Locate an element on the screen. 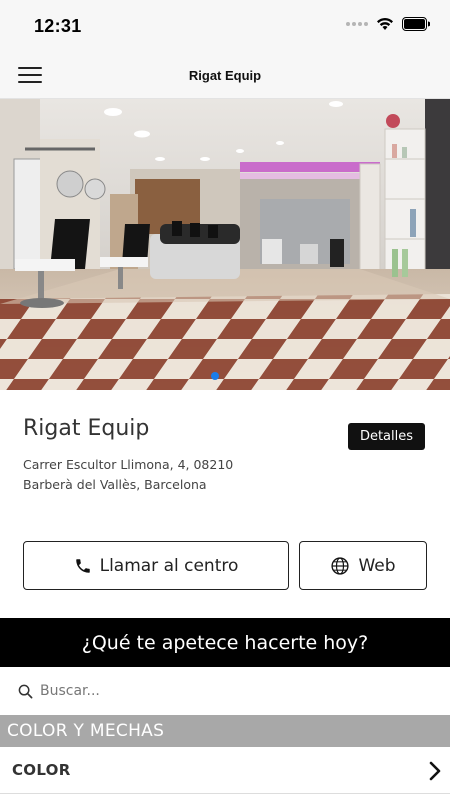  salon-name: Rigat Equip is located at coordinates (86, 428).